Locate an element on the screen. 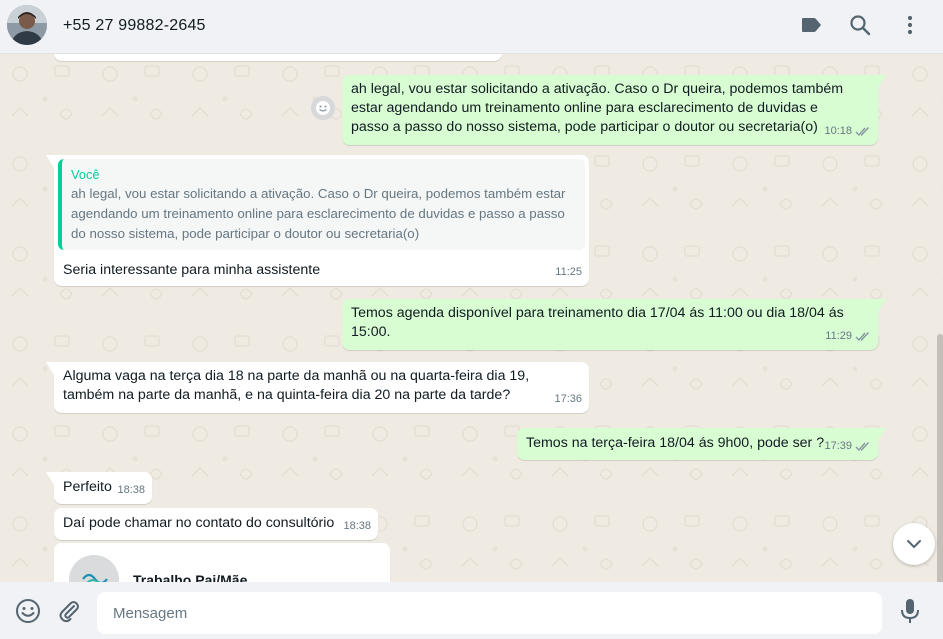 This screenshot has height=639, width=943. chevron-down-icon is located at coordinates (914, 544).